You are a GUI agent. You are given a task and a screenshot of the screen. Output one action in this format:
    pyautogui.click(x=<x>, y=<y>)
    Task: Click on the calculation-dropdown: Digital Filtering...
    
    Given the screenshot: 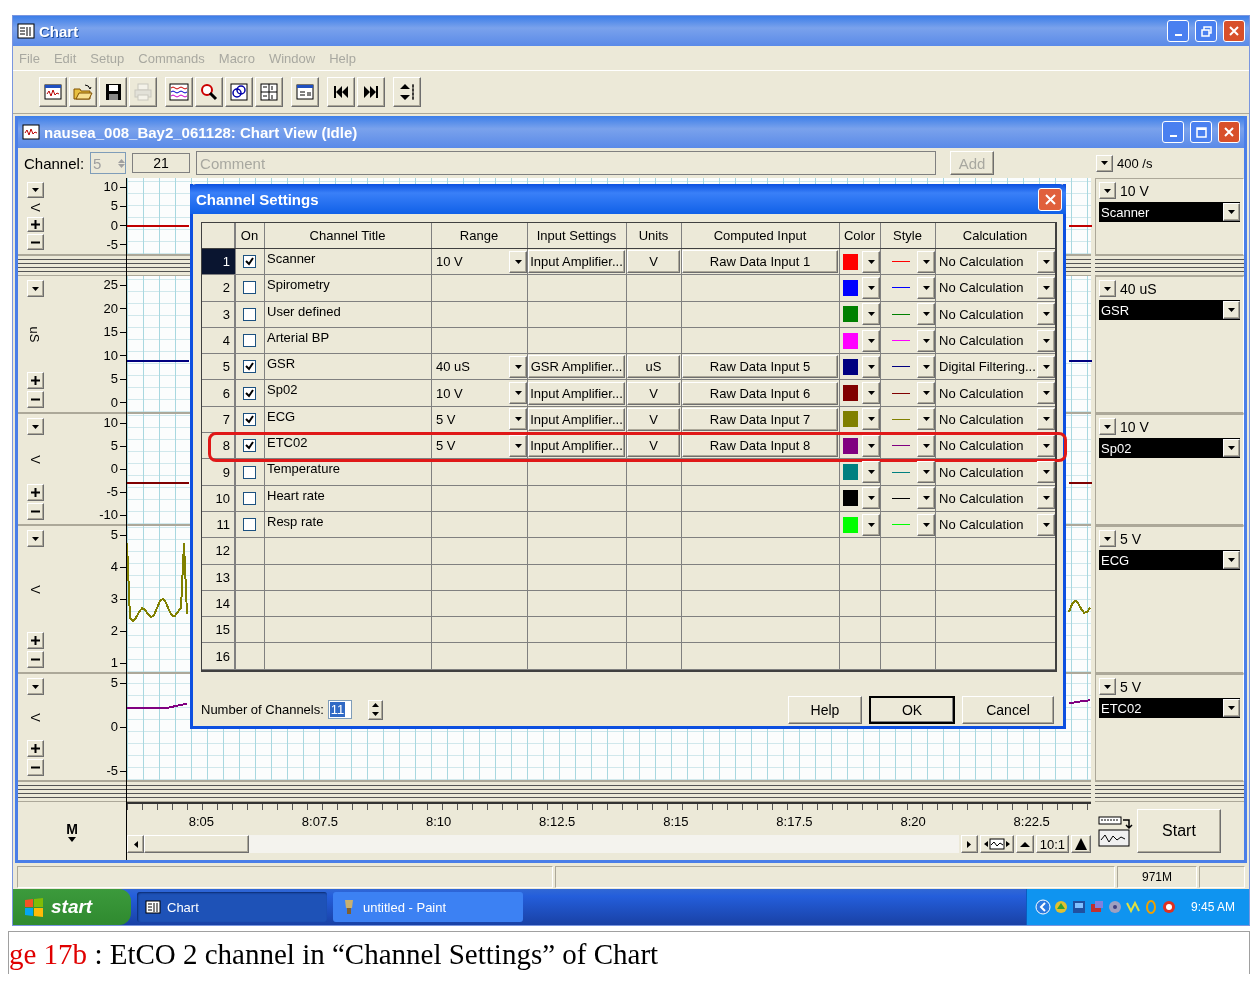 What is the action you would take?
    pyautogui.click(x=996, y=367)
    